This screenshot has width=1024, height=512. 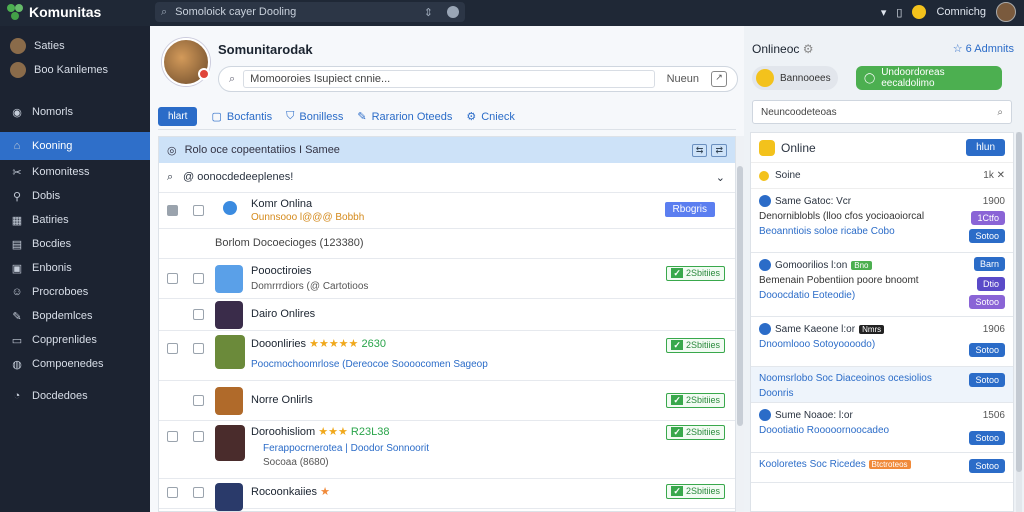 I want to click on global-search-input: Somoloick cayer Dooling, so click(x=235, y=12).